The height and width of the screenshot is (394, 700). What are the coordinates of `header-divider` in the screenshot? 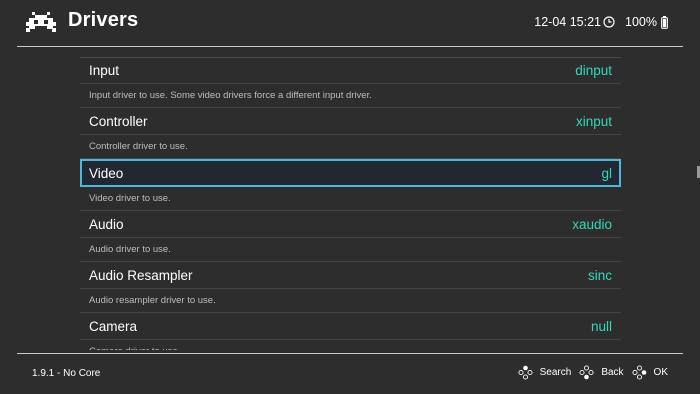 It's located at (350, 46).